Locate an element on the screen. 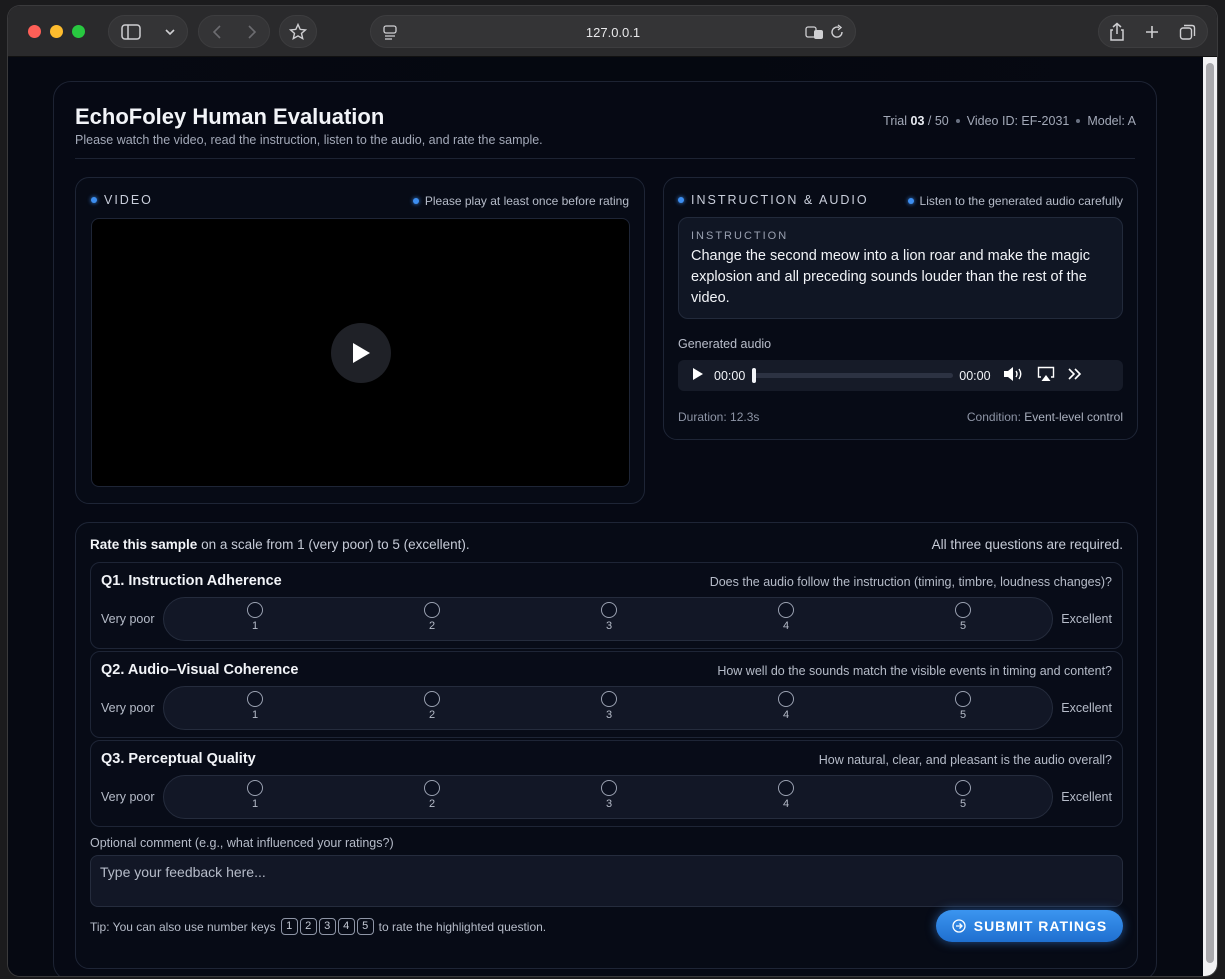 This screenshot has width=1225, height=979. video-label-text: VIDEO is located at coordinates (128, 200).